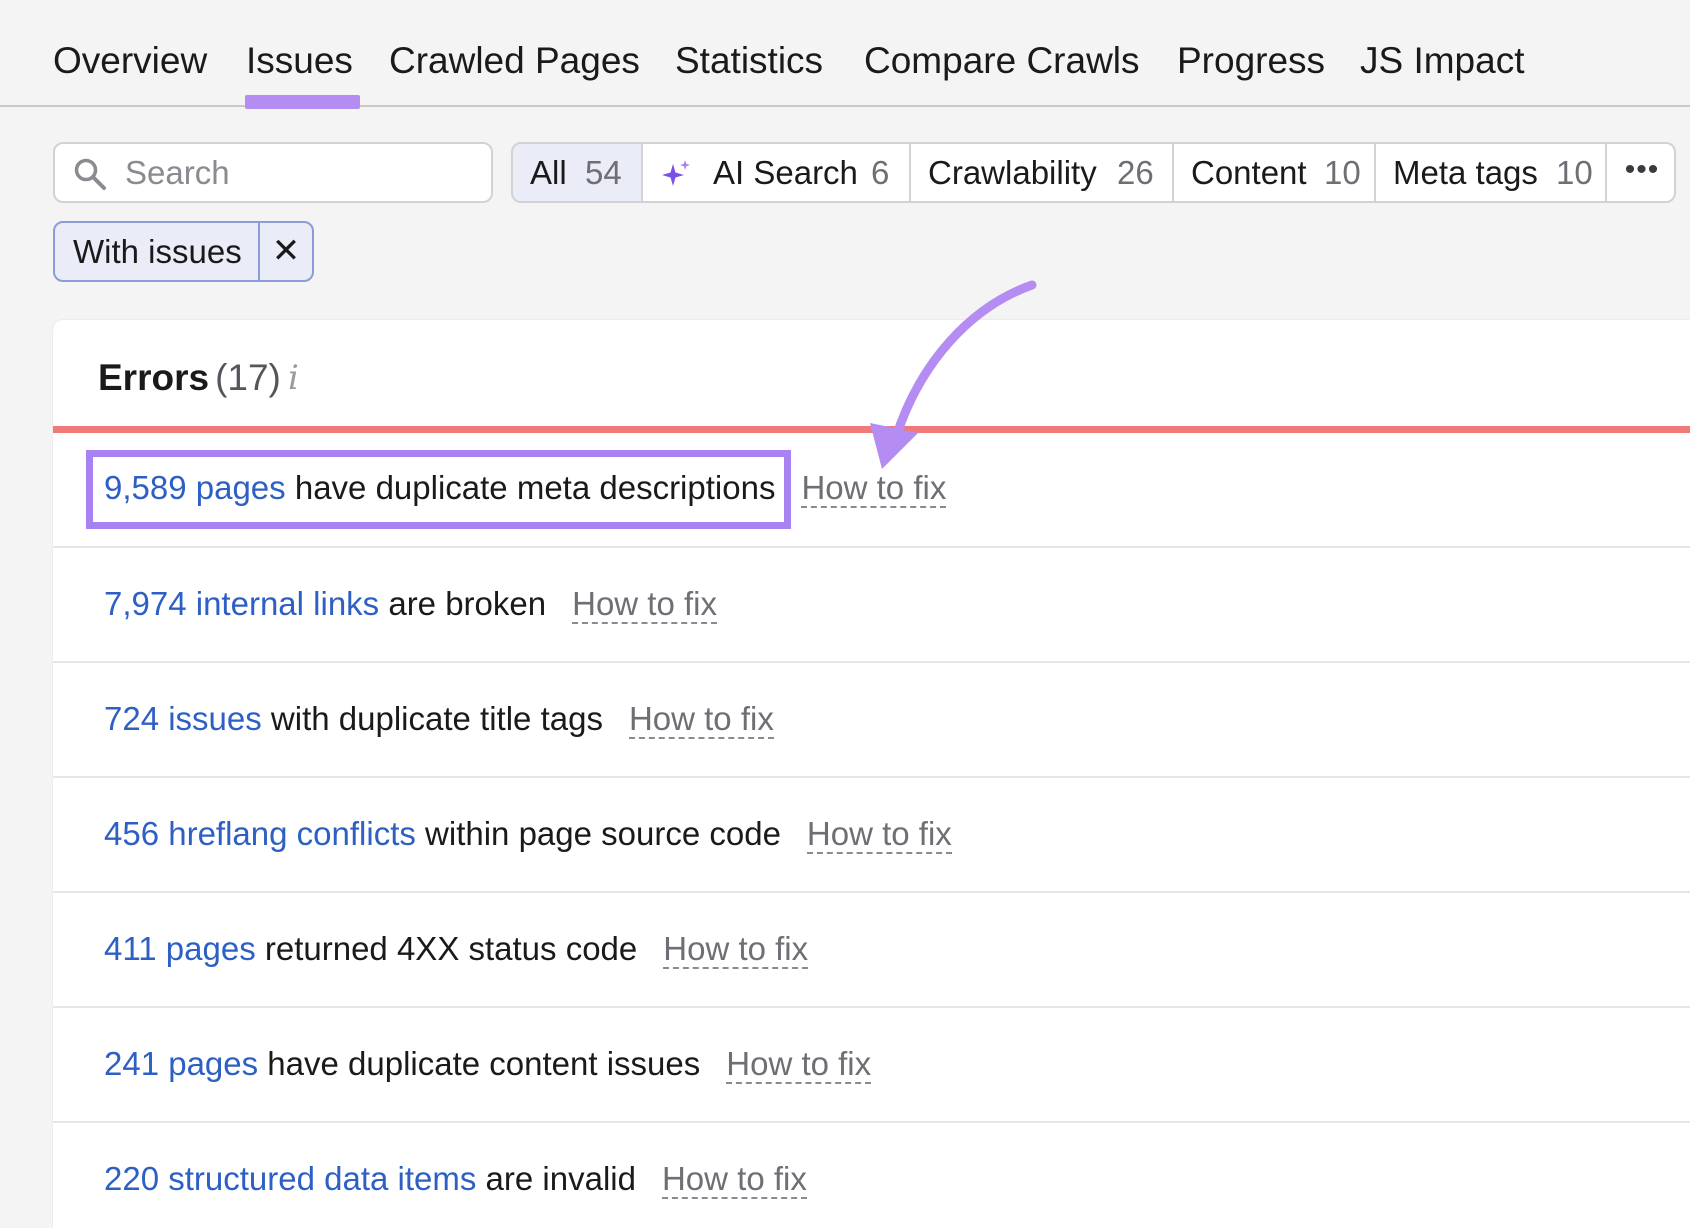  What do you see at coordinates (578, 172) in the screenshot?
I see `filter-all: All 54` at bounding box center [578, 172].